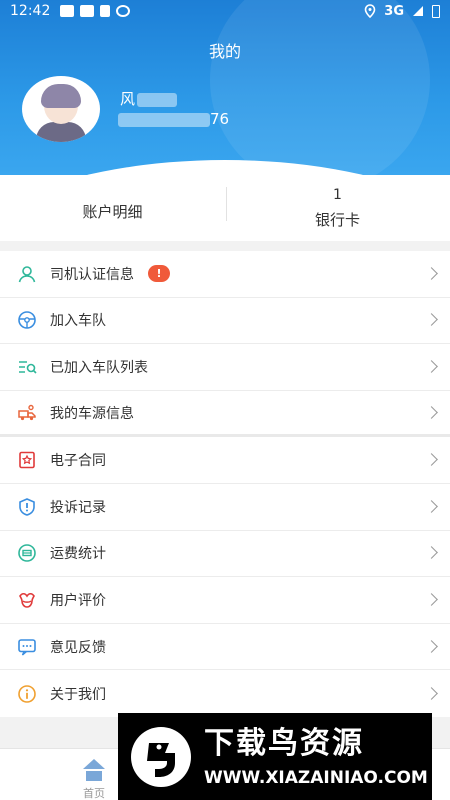 The height and width of the screenshot is (800, 450). What do you see at coordinates (78, 321) in the screenshot?
I see `menu-item-label: 加入车队` at bounding box center [78, 321].